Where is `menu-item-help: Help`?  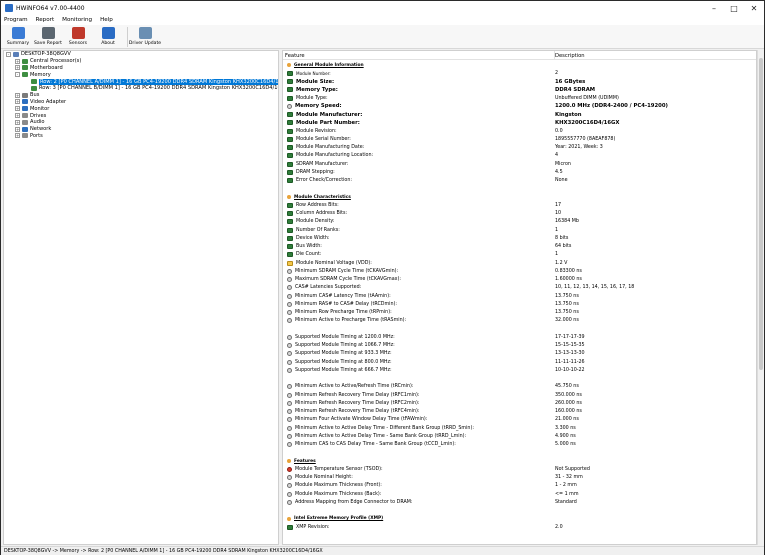
menu-item-help: Help is located at coordinates (106, 20).